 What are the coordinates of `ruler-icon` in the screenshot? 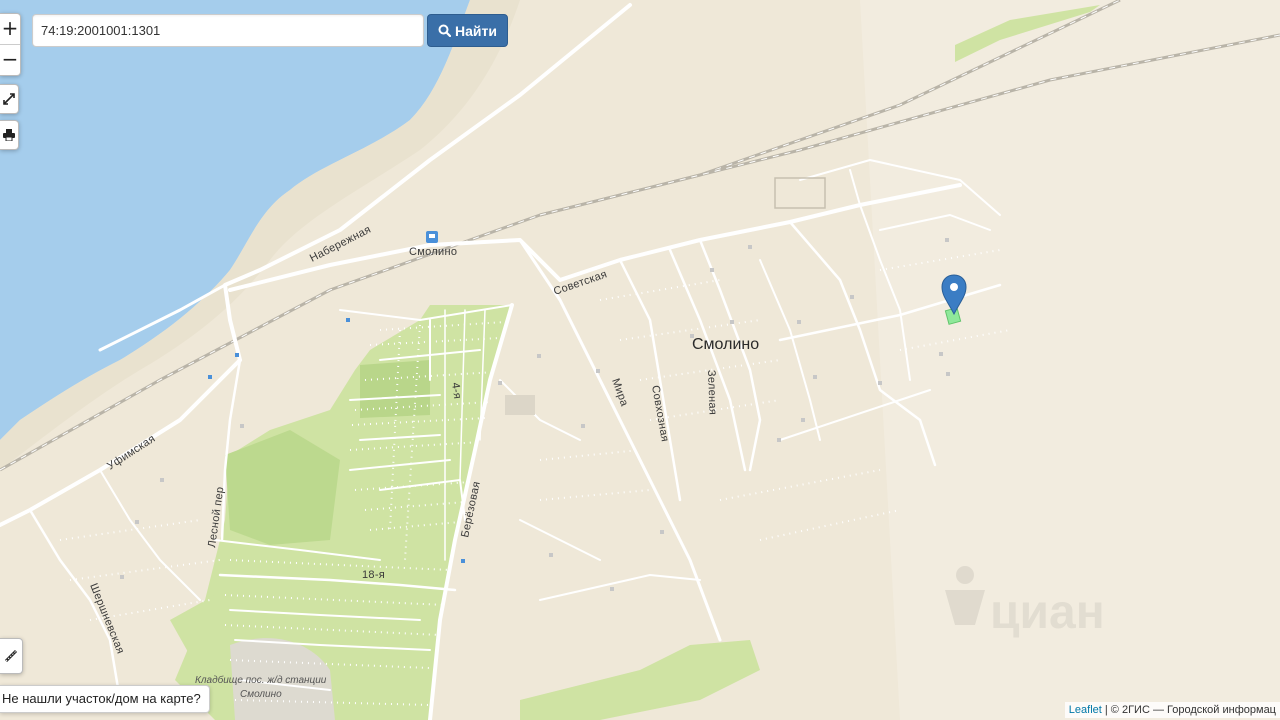 It's located at (11, 656).